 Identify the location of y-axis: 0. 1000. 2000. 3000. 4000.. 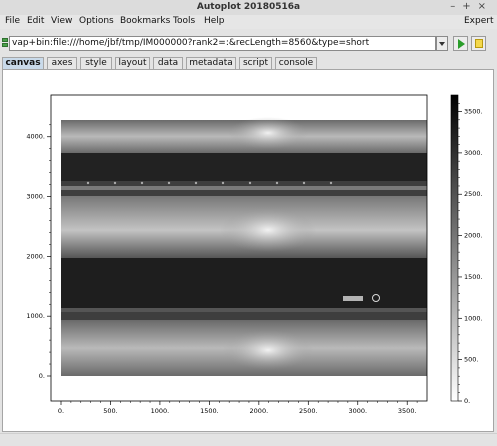
(38, 252).